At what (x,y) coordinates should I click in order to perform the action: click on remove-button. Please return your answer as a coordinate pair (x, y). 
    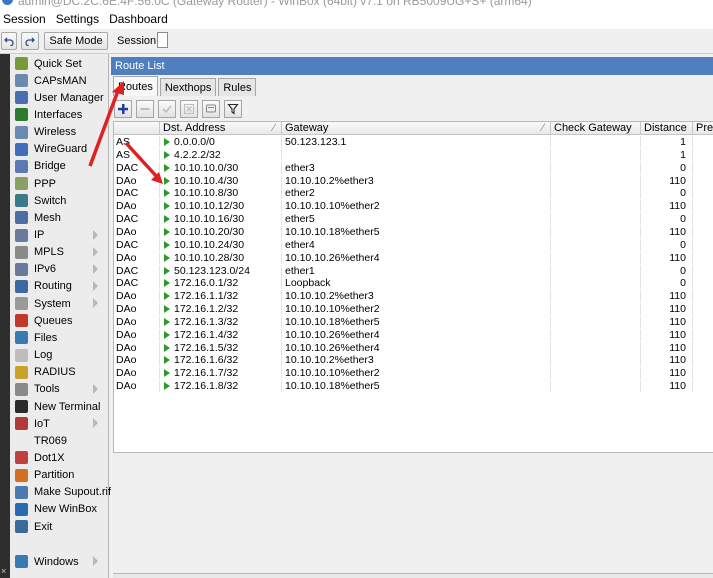
    Looking at the image, I should click on (145, 108).